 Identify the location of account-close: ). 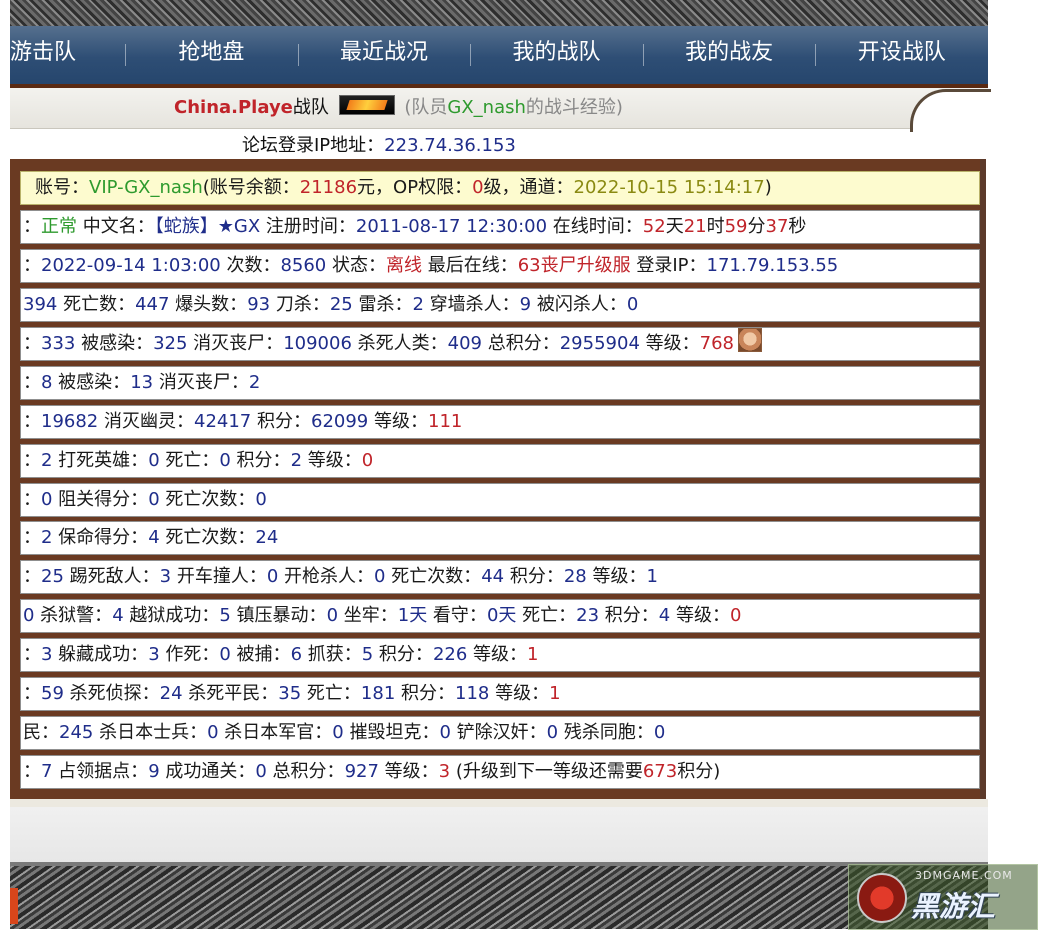
(768, 187).